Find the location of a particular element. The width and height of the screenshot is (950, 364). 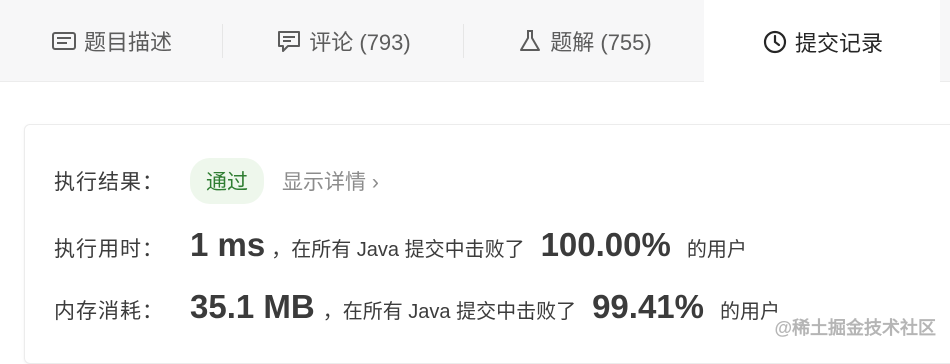

flask-icon is located at coordinates (530, 41).